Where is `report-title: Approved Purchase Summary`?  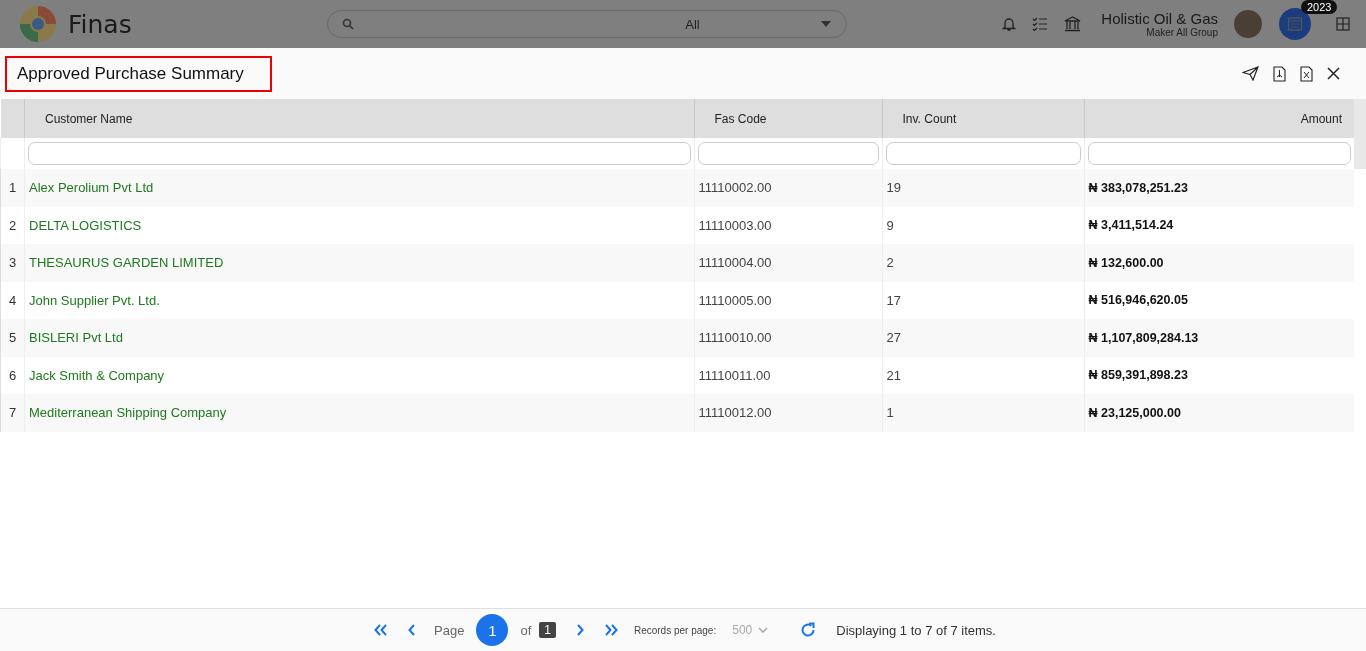 report-title: Approved Purchase Summary is located at coordinates (138, 73).